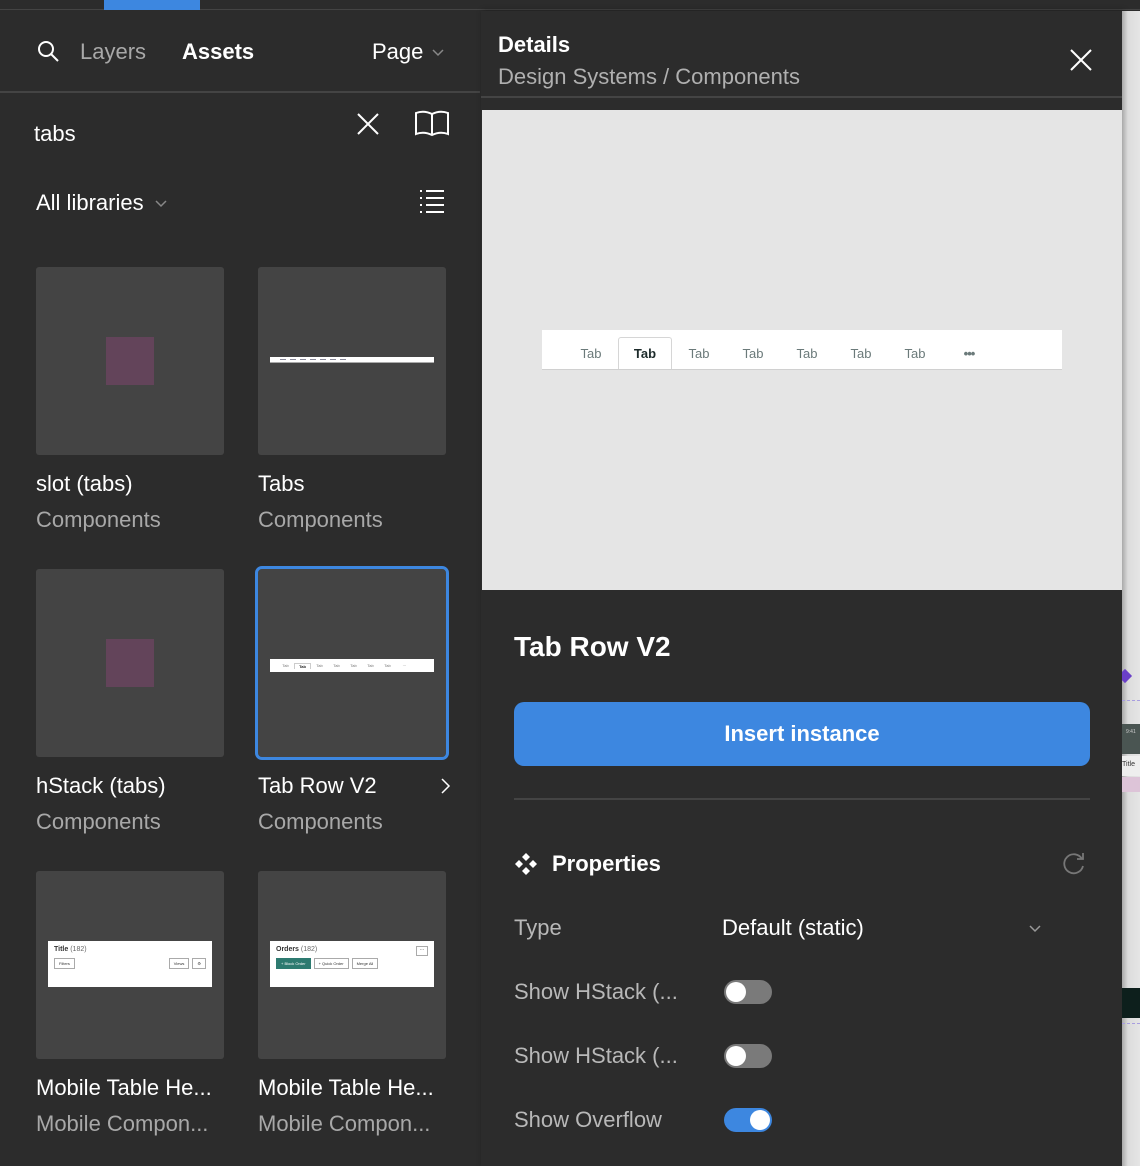 Image resolution: width=1140 pixels, height=1166 pixels. I want to click on tab-layers: Layers, so click(113, 52).